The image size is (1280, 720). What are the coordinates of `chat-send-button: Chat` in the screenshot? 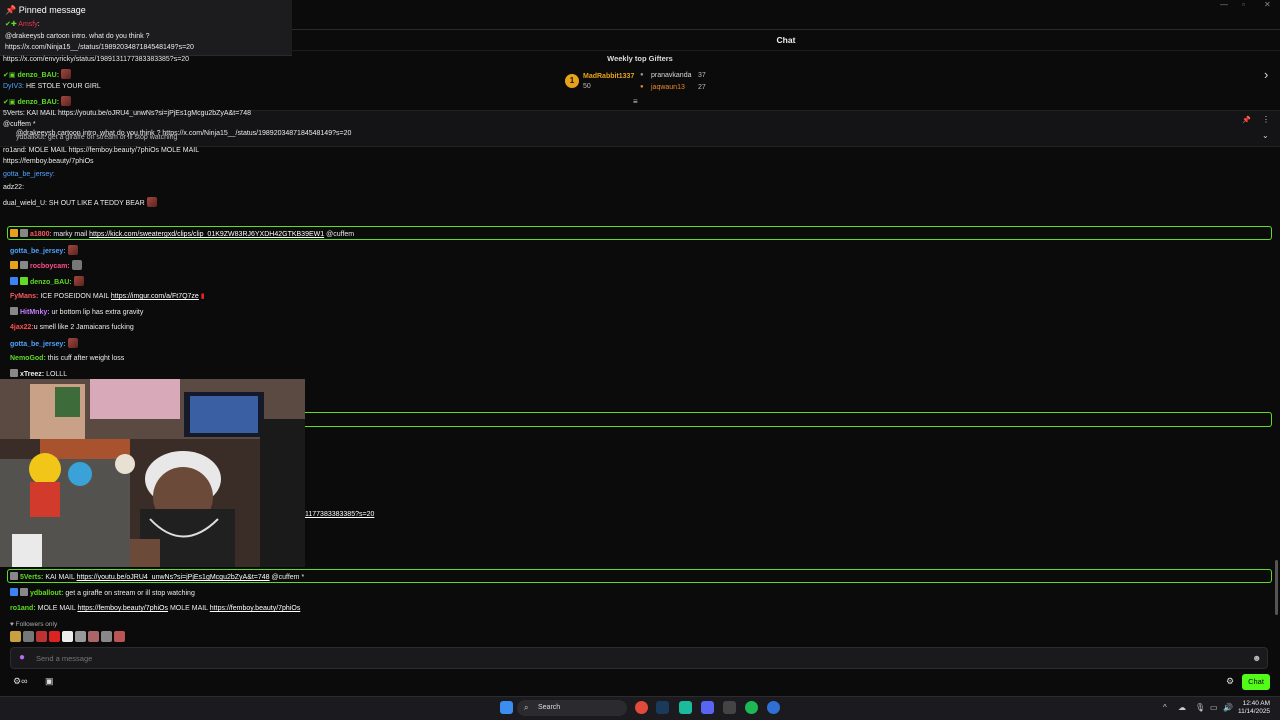 It's located at (1256, 682).